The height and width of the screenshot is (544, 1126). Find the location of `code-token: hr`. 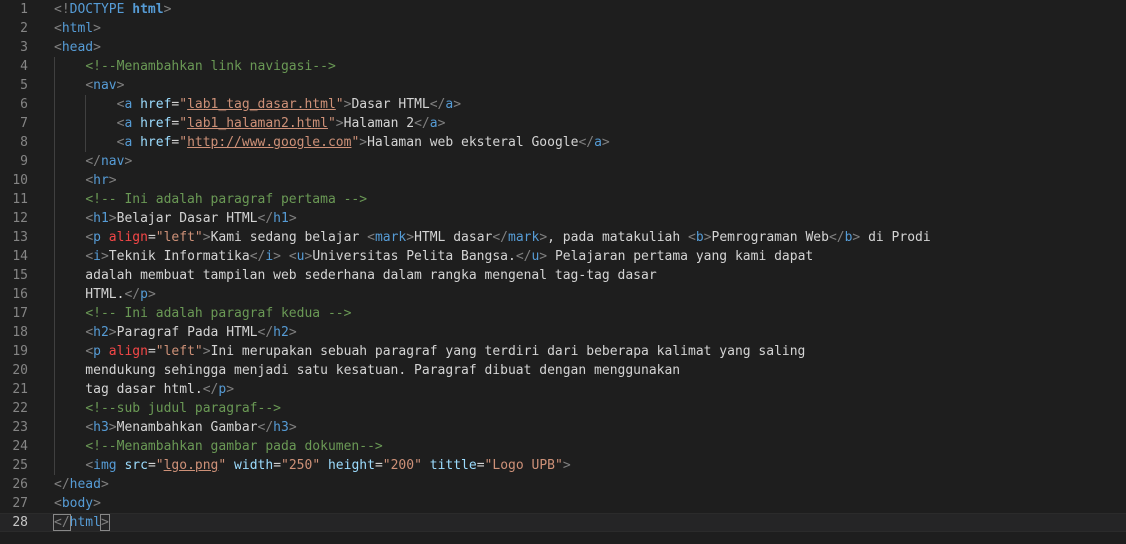

code-token: hr is located at coordinates (101, 180).